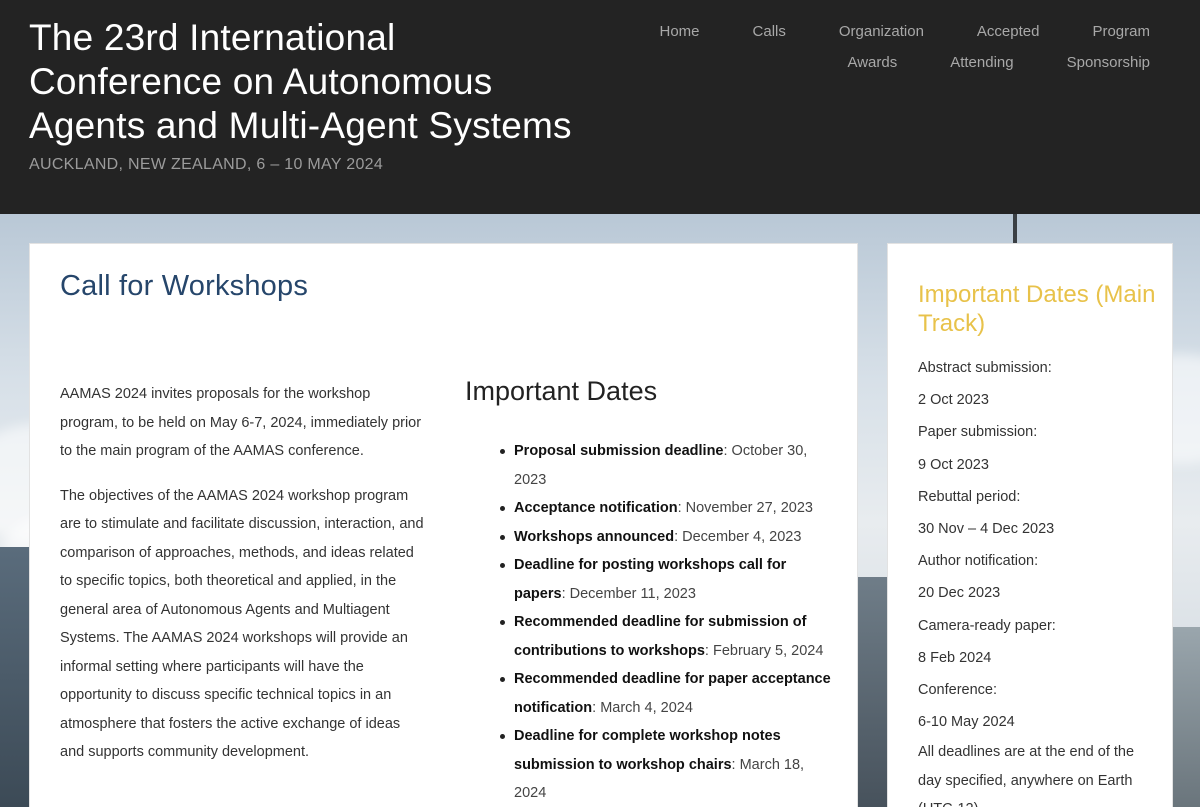 This screenshot has width=1200, height=807. Describe the element at coordinates (981, 62) in the screenshot. I see `nav-item-attending: Attending` at that location.